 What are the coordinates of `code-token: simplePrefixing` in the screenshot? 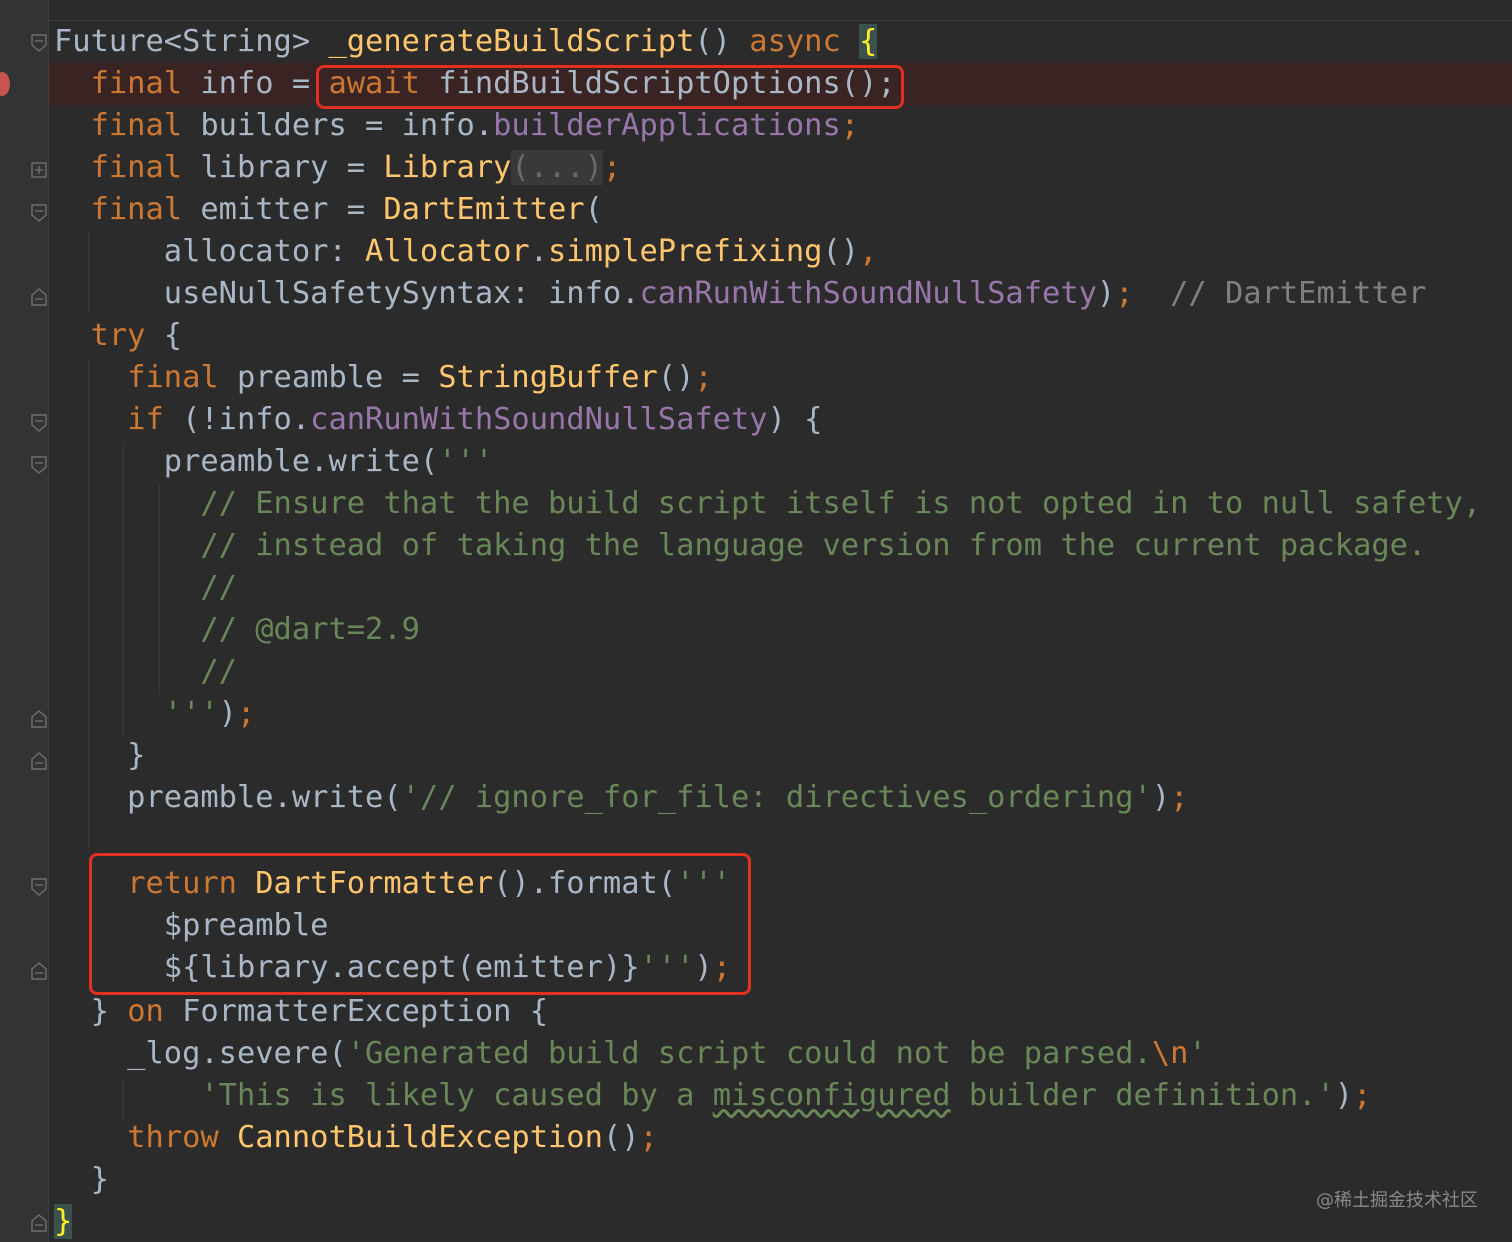 It's located at (685, 251).